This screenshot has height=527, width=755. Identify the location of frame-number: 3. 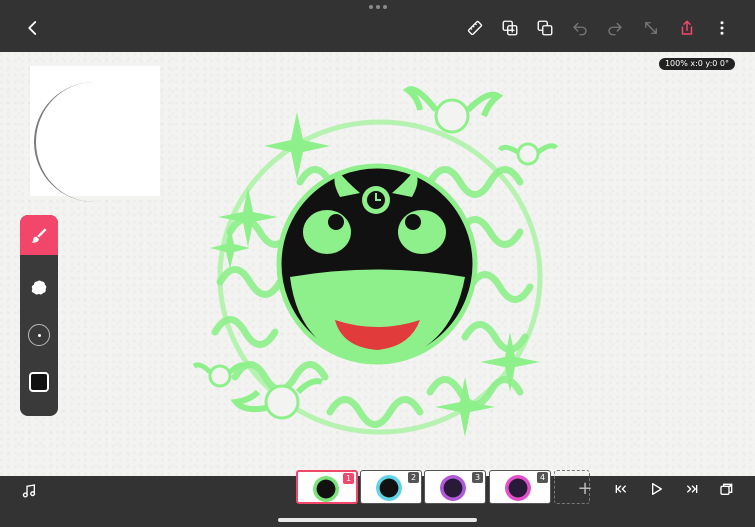
(477, 477).